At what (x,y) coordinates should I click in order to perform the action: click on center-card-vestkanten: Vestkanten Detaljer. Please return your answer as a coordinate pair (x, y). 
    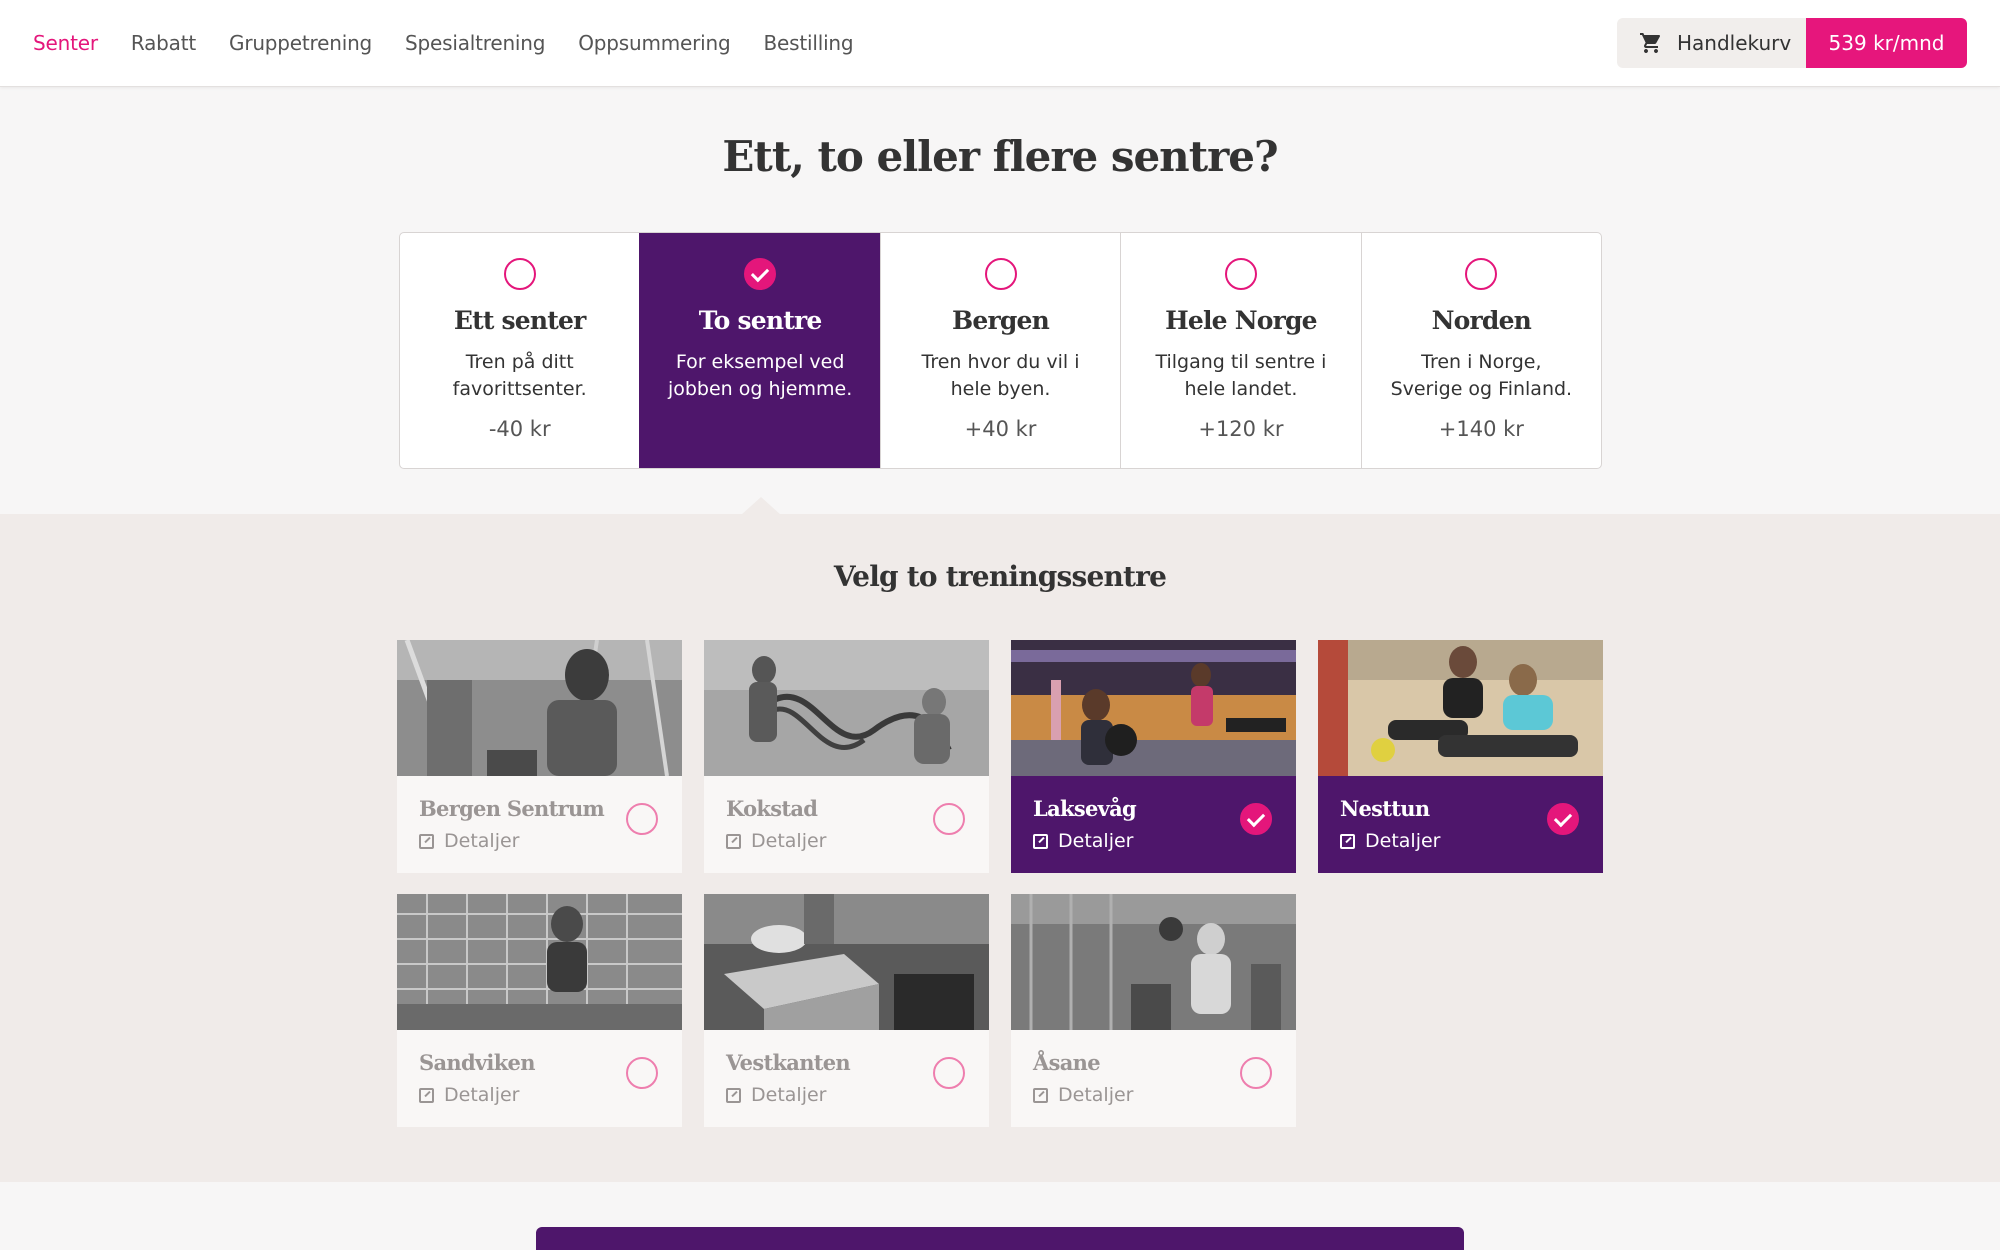
    Looking at the image, I should click on (846, 1010).